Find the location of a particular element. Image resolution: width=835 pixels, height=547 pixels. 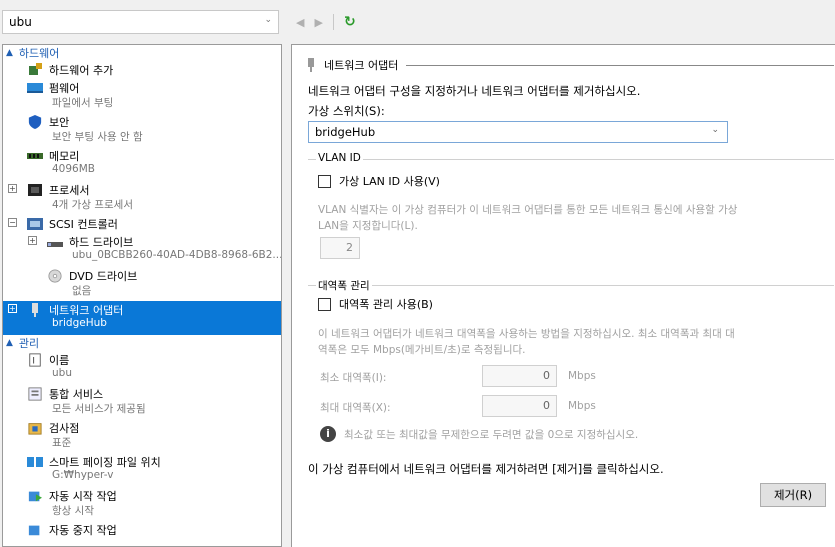

vlan-checkbox-label: 가상 LAN ID 사용(V) is located at coordinates (389, 181).